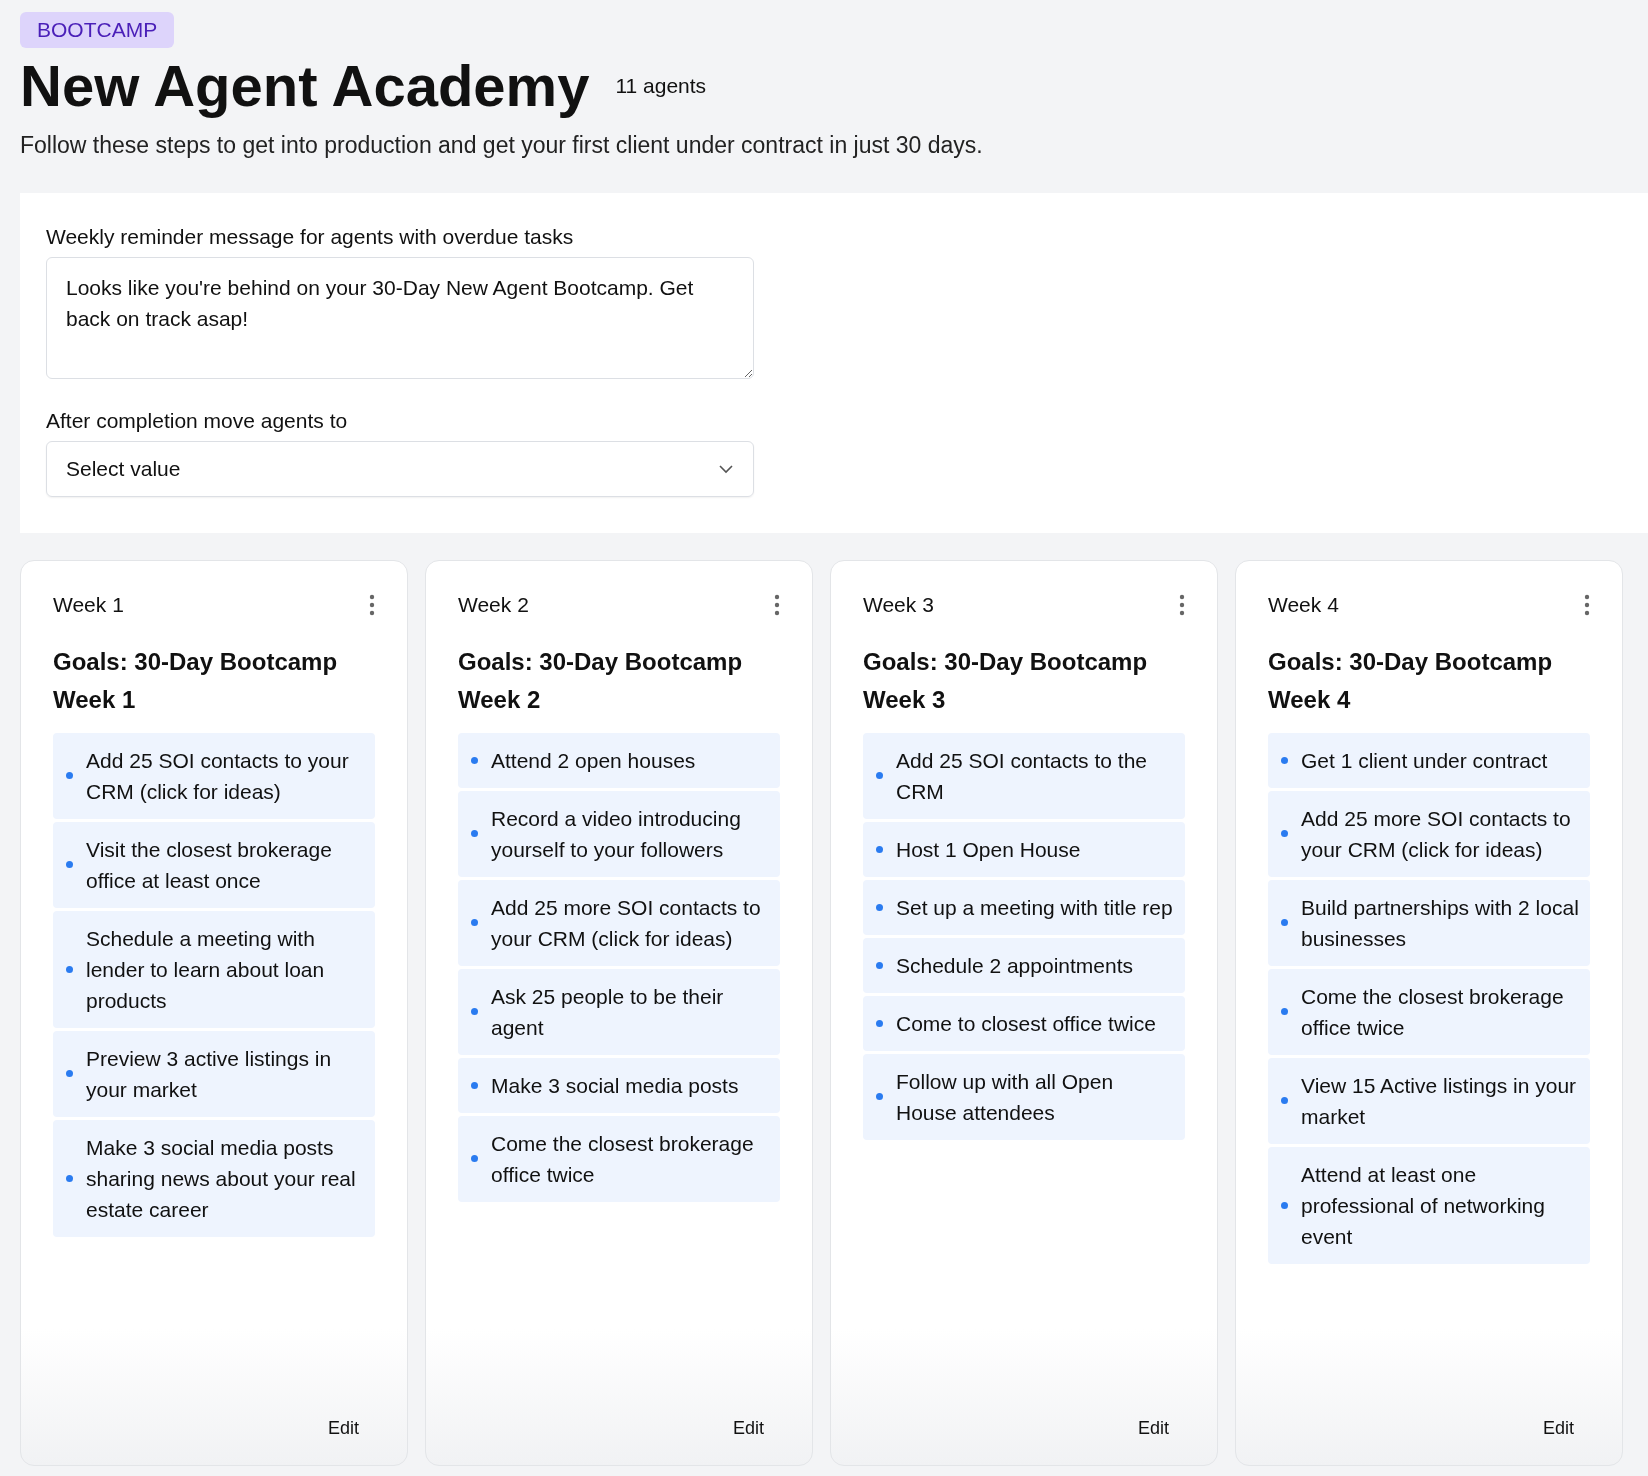 The height and width of the screenshot is (1476, 1648). I want to click on select-dropdown: Select value, so click(400, 468).